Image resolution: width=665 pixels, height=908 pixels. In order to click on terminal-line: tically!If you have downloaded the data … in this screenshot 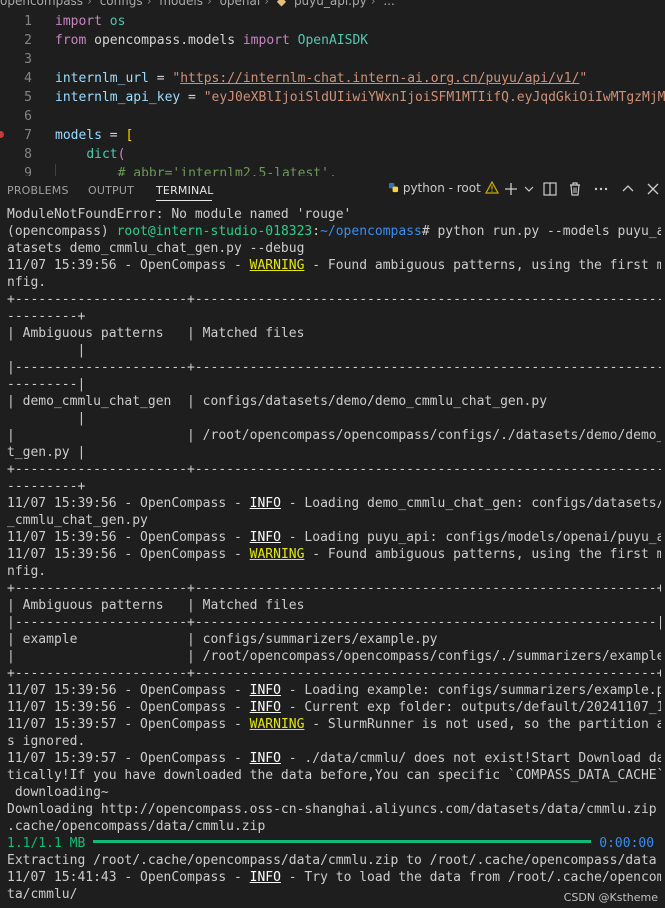, I will do `click(334, 775)`.